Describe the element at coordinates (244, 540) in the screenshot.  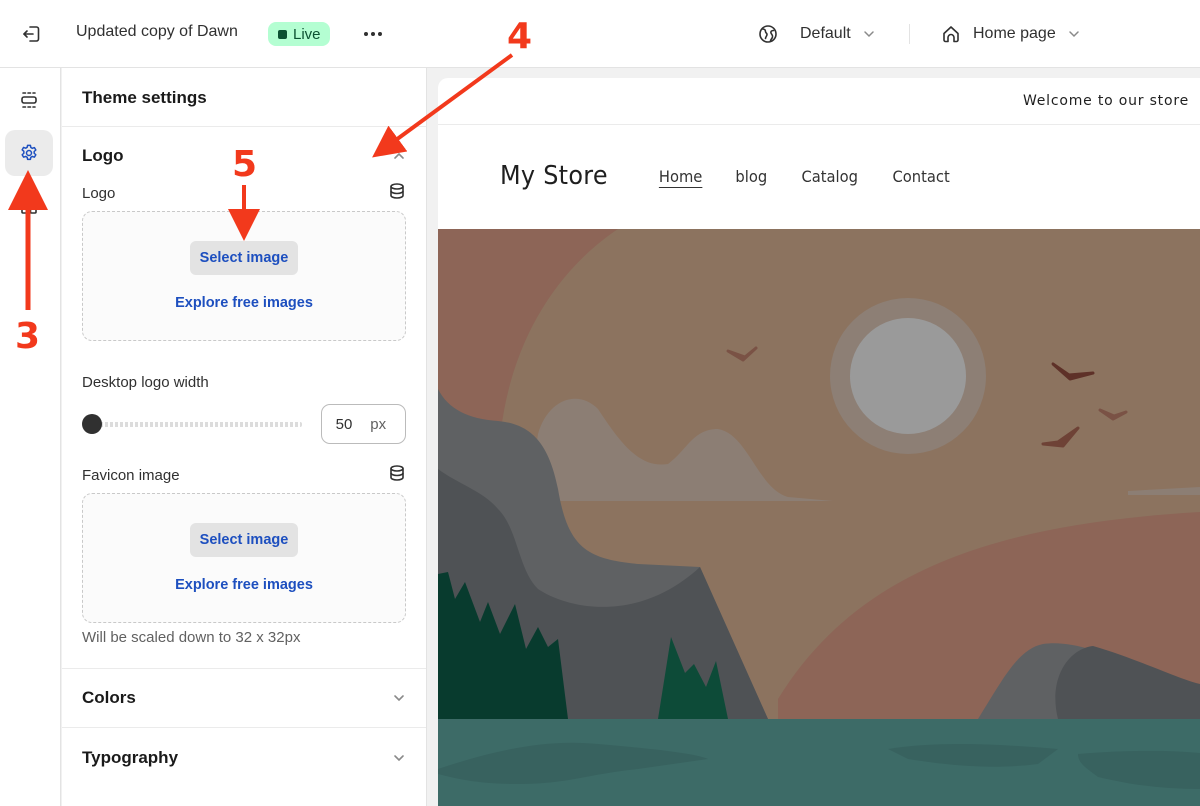
I see `favicon-select-image-button: Select image` at that location.